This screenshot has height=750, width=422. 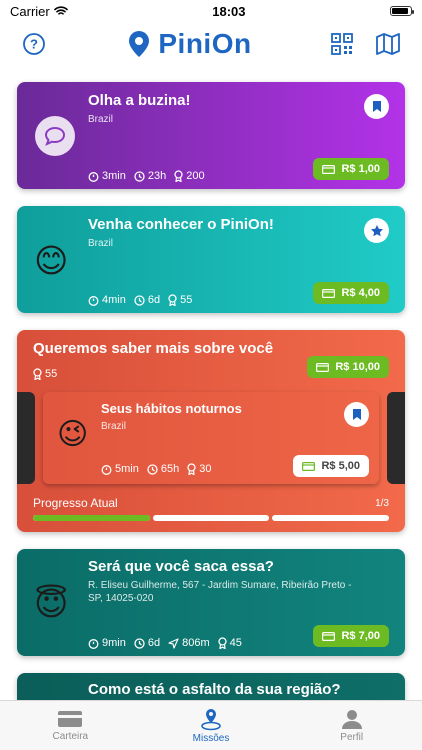 What do you see at coordinates (173, 643) in the screenshot?
I see `location-arrow-icon` at bounding box center [173, 643].